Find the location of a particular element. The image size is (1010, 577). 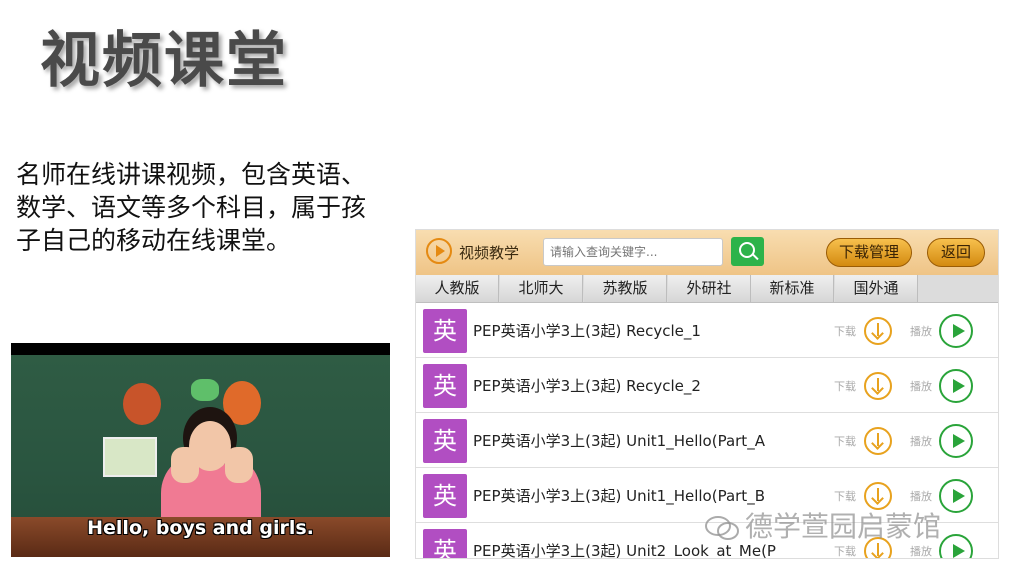

list-item: 英 PEP英语小学3上(3起) Unit1_Hello(Part_A 下载 播放 is located at coordinates (707, 440).